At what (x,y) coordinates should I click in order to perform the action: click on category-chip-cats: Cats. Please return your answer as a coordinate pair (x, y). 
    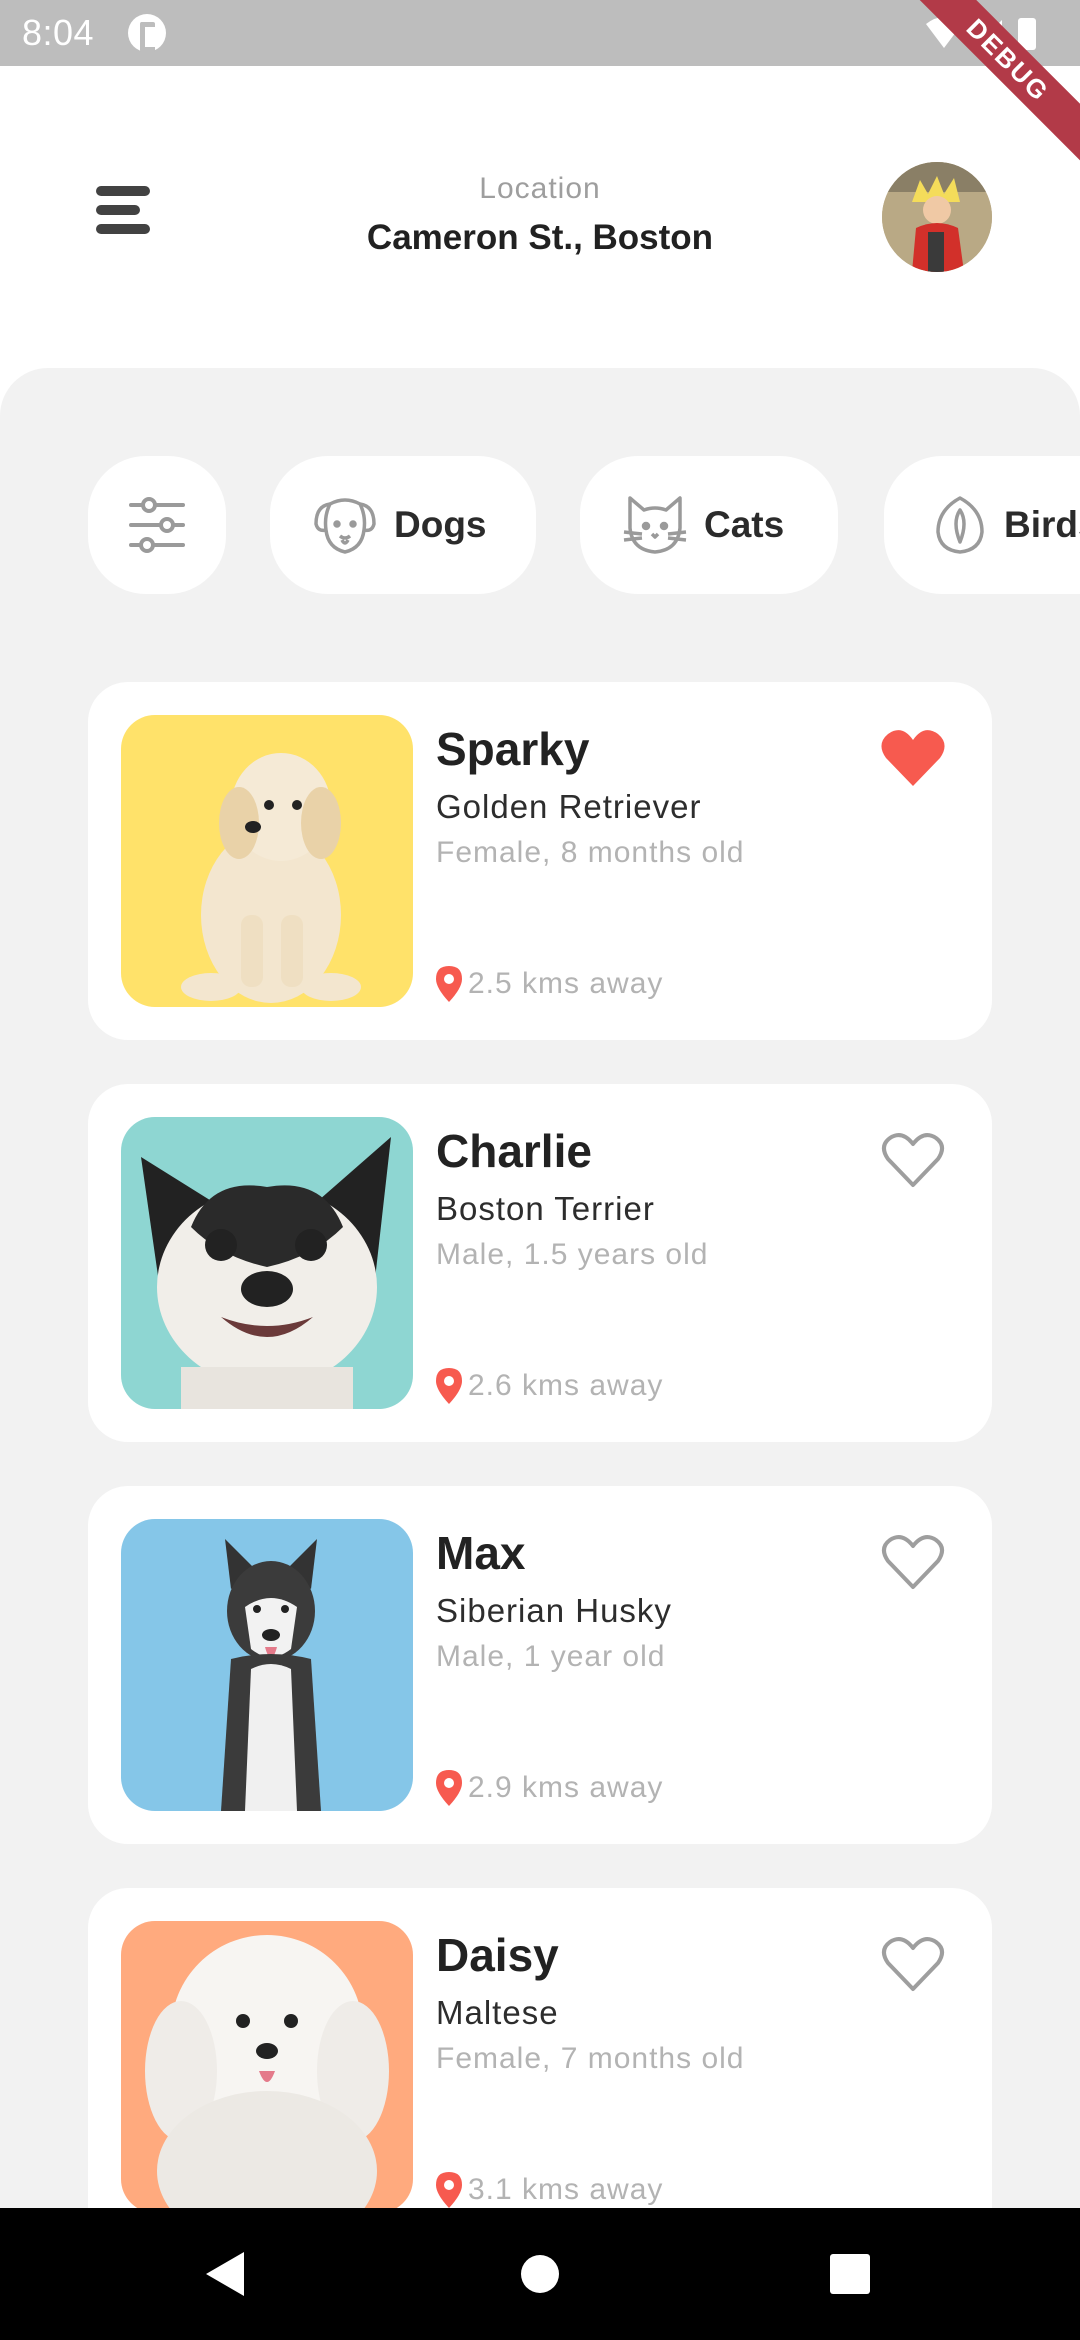
    Looking at the image, I should click on (709, 525).